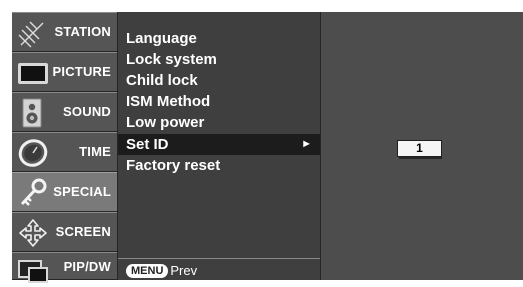  What do you see at coordinates (33, 271) in the screenshot?
I see `pip-icon` at bounding box center [33, 271].